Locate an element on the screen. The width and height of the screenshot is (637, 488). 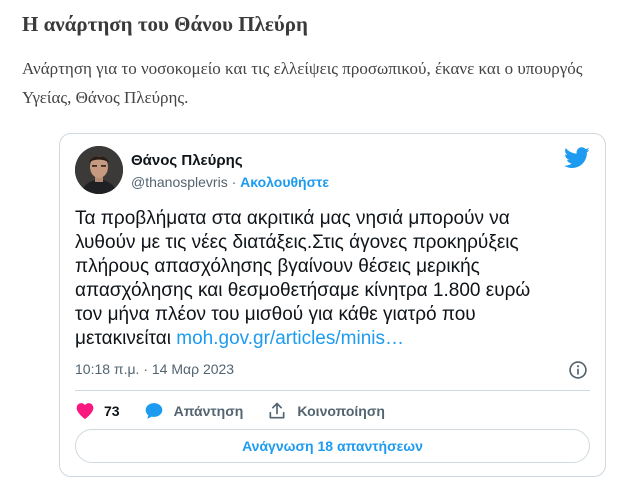
reply-button: Απάντηση is located at coordinates (194, 411).